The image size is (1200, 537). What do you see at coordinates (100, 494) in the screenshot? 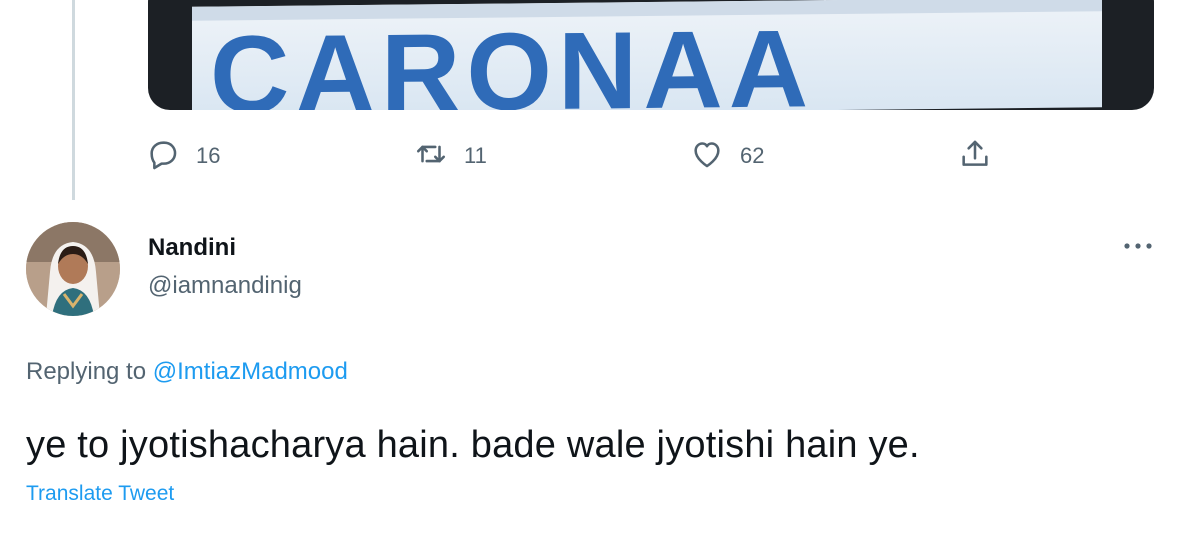
I see `translate-tweet-link: Translate Tweet` at bounding box center [100, 494].